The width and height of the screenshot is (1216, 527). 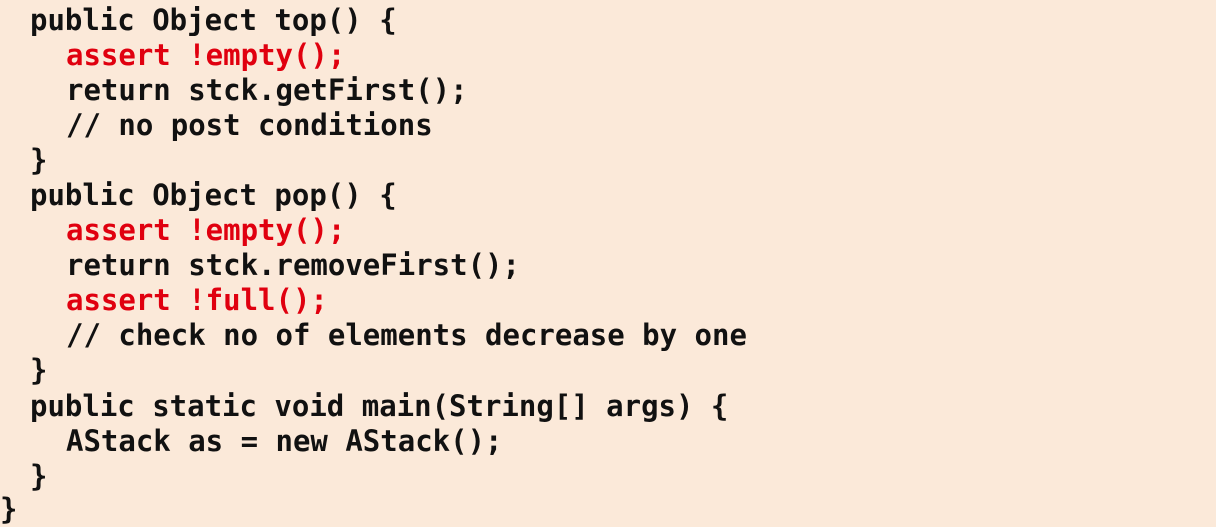 I want to click on code-line: public static void main(String[] args) {, so click(x=379, y=406).